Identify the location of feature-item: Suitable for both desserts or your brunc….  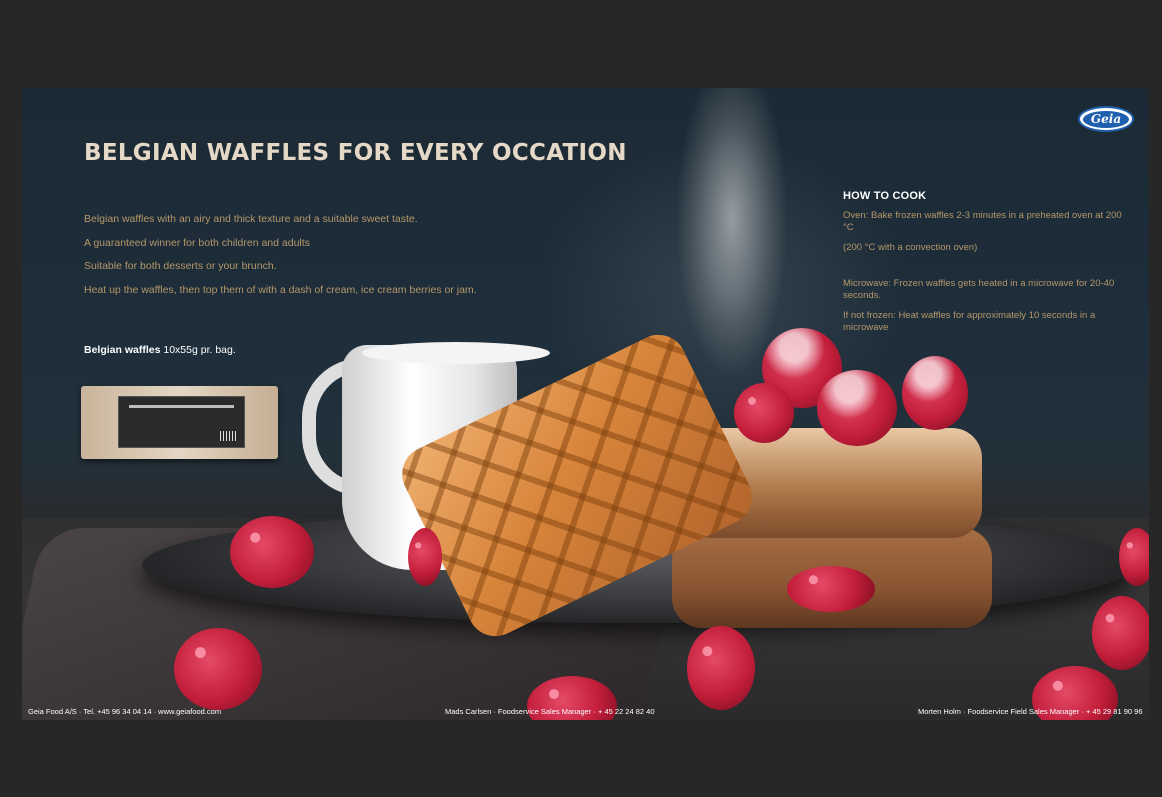
(180, 266).